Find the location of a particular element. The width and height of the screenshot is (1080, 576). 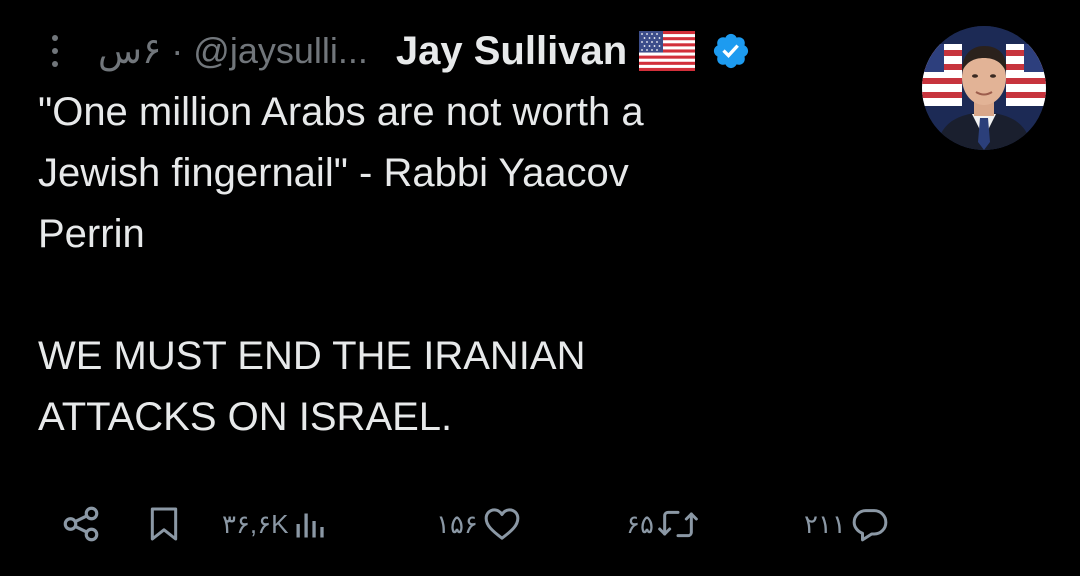

views-count: ۳۶,۶K is located at coordinates (255, 523).